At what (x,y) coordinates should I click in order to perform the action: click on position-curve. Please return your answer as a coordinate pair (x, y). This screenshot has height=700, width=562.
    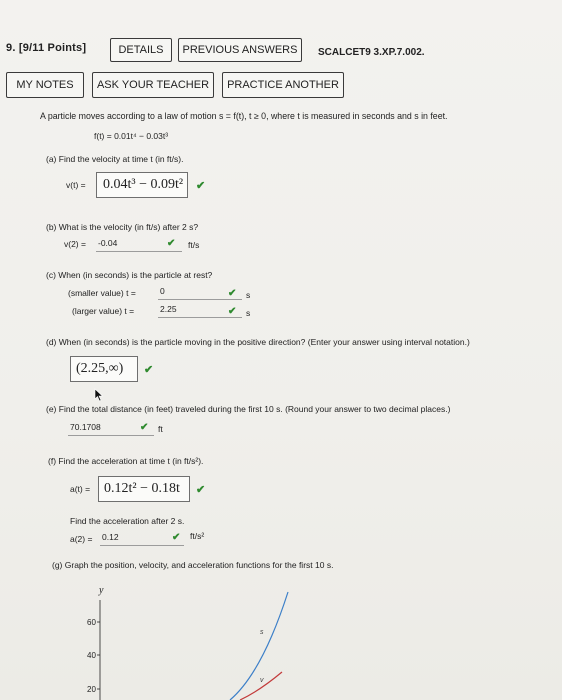
    Looking at the image, I should click on (259, 645).